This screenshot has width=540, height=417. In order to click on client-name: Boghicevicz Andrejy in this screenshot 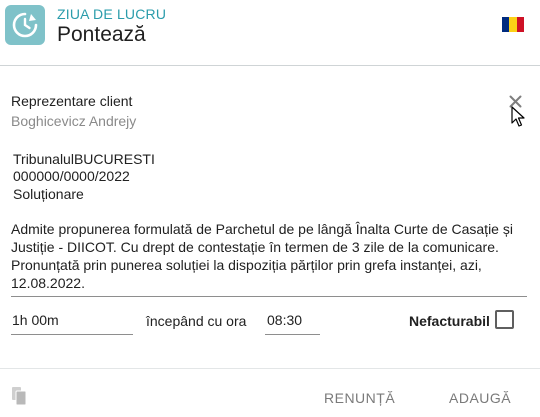, I will do `click(74, 121)`.